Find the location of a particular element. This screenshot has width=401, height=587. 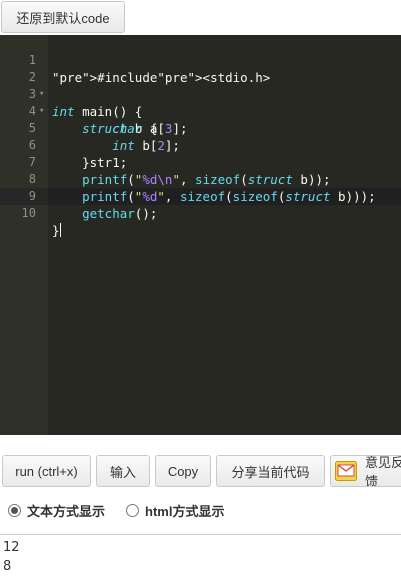

action-toolbar: run (ctrl+x) 输入 Copy 分享当前代码 意见反馈 is located at coordinates (200, 472).